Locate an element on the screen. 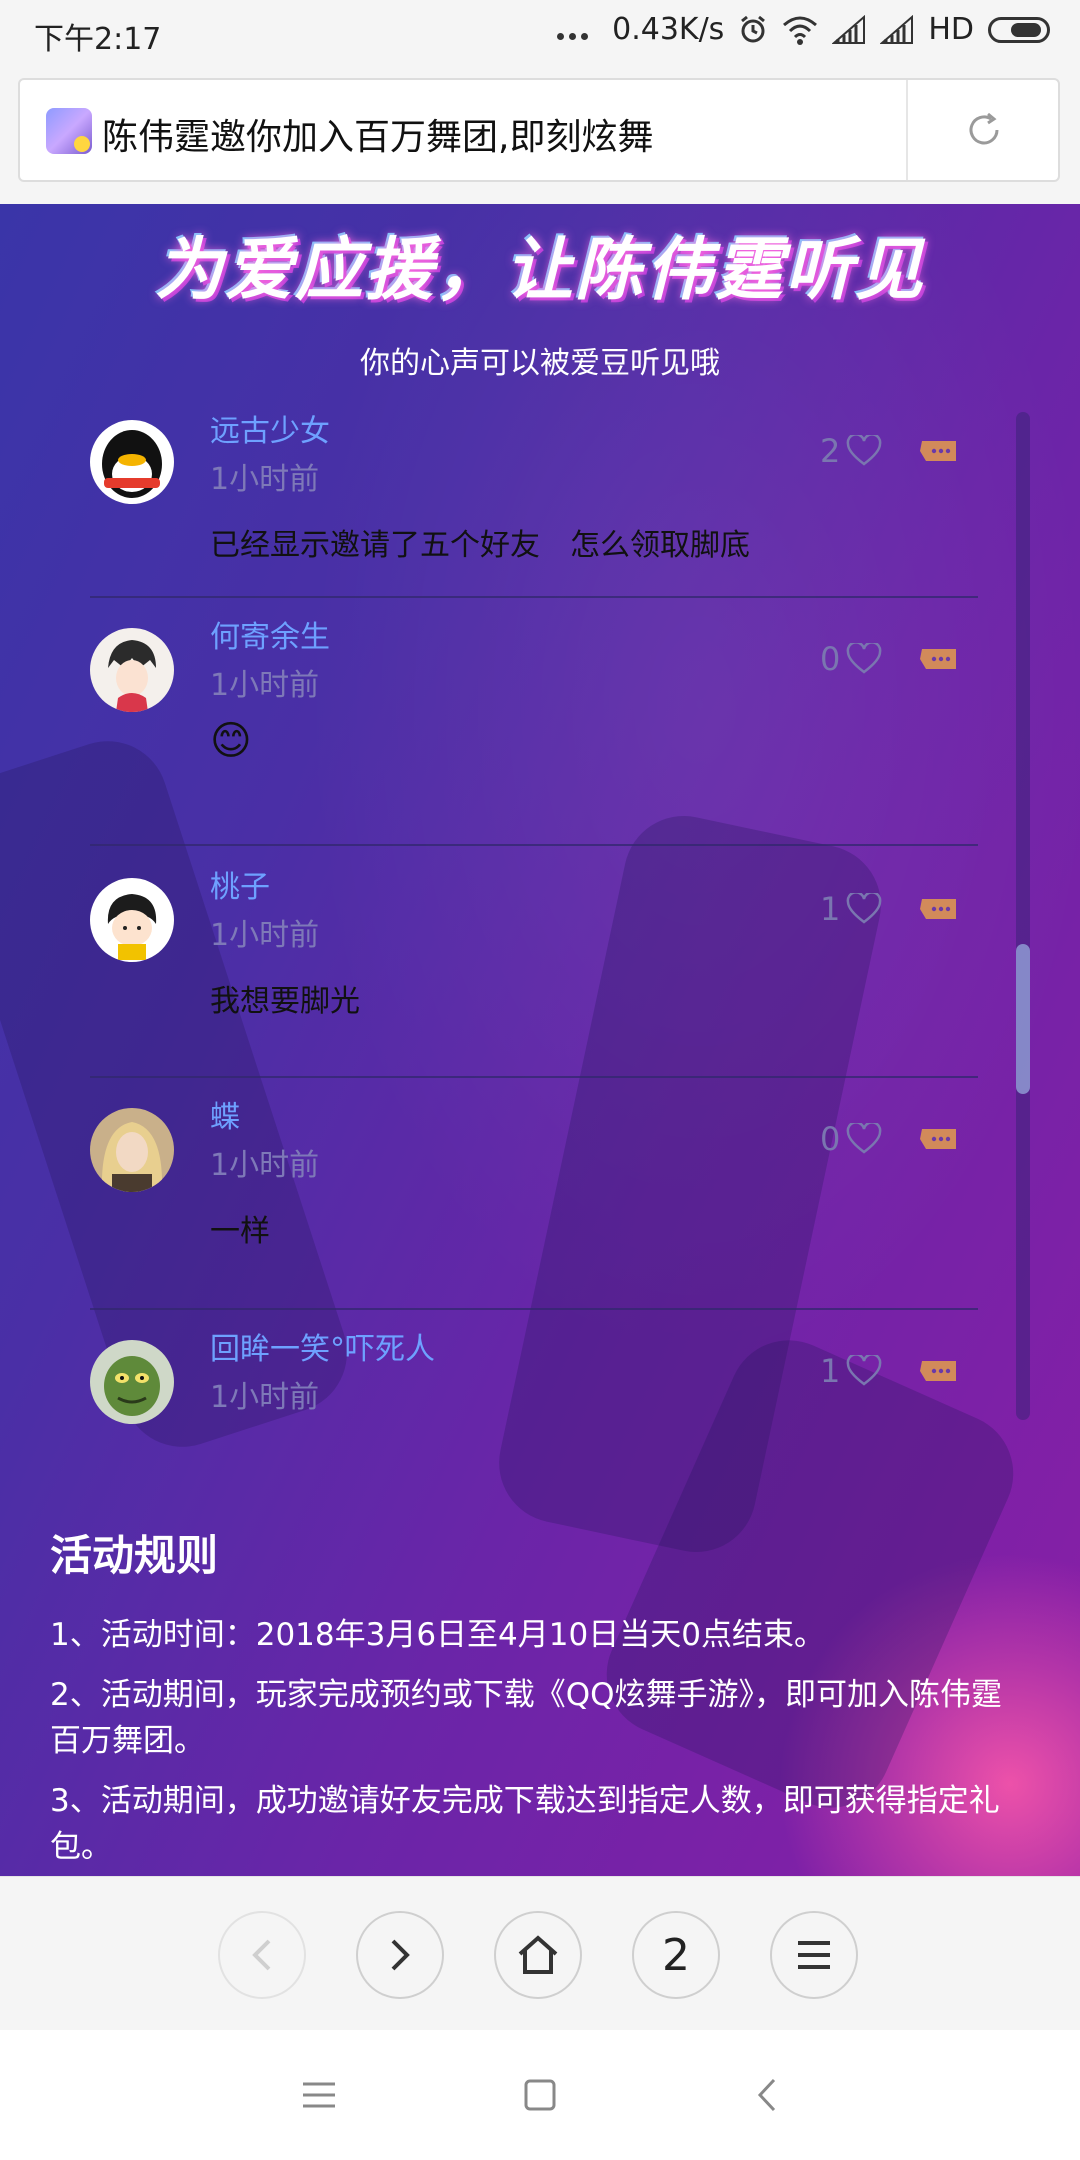 The image size is (1080, 2160). menu-button is located at coordinates (814, 1955).